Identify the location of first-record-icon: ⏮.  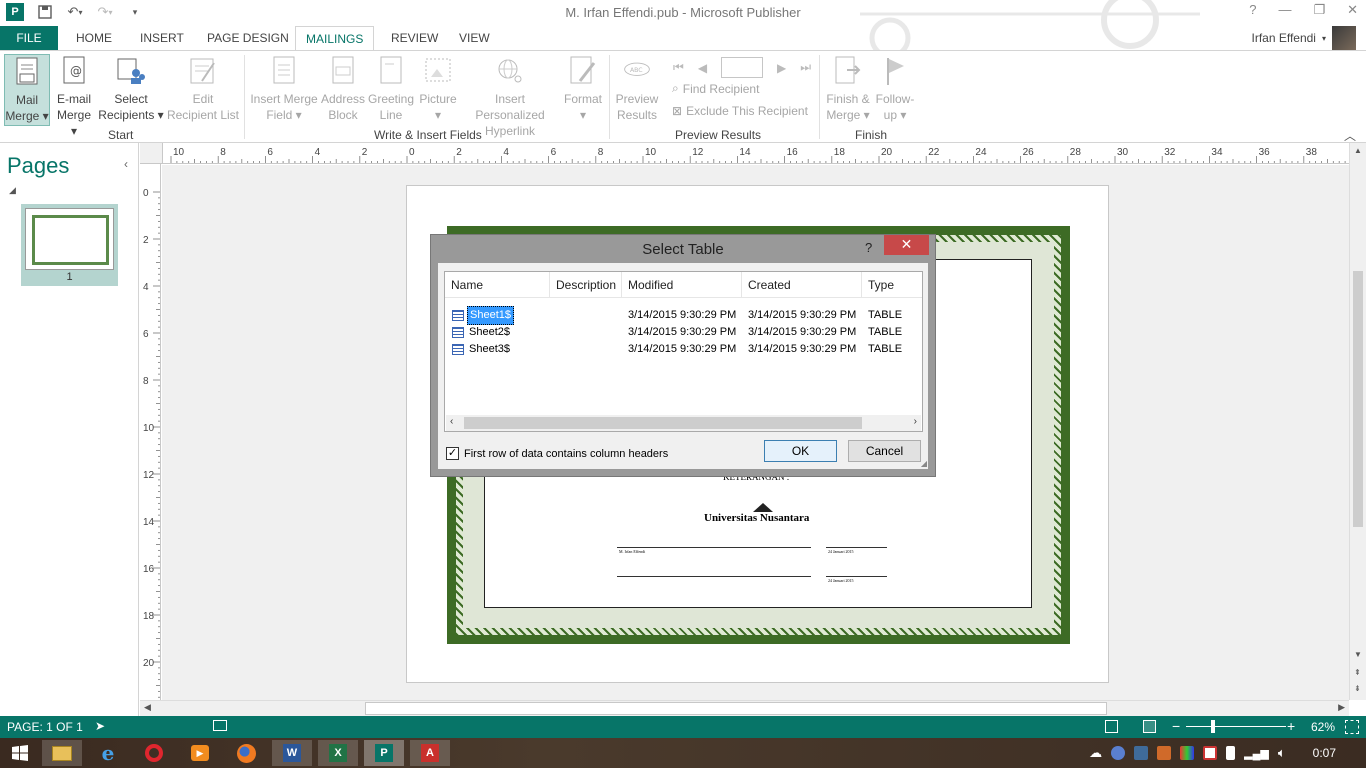
(678, 67).